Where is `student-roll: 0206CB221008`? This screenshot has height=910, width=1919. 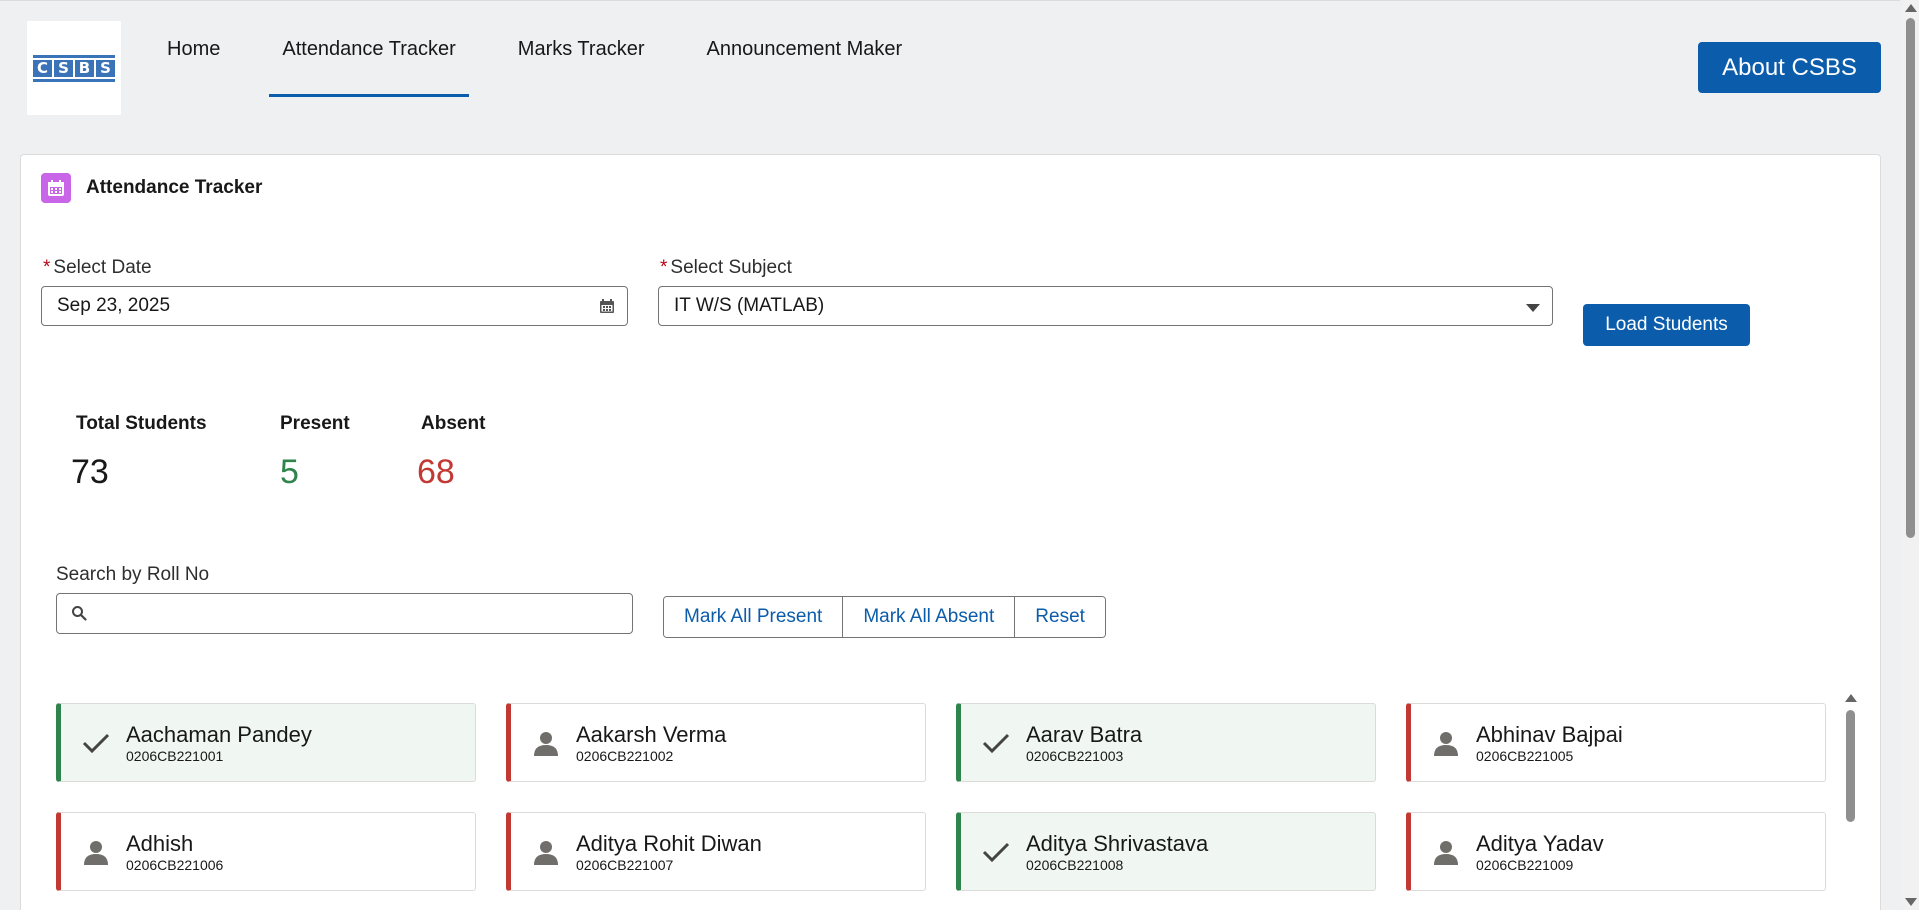 student-roll: 0206CB221008 is located at coordinates (1075, 864).